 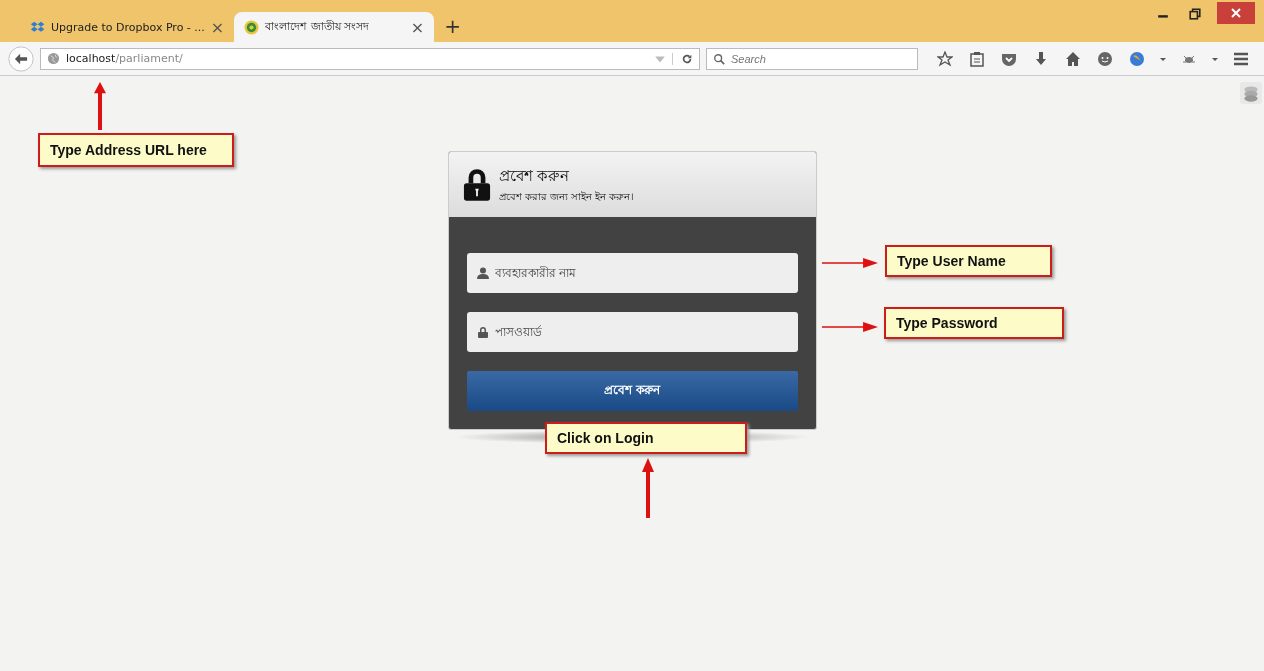 What do you see at coordinates (136, 150) in the screenshot?
I see `callout-note: Type Address URL here` at bounding box center [136, 150].